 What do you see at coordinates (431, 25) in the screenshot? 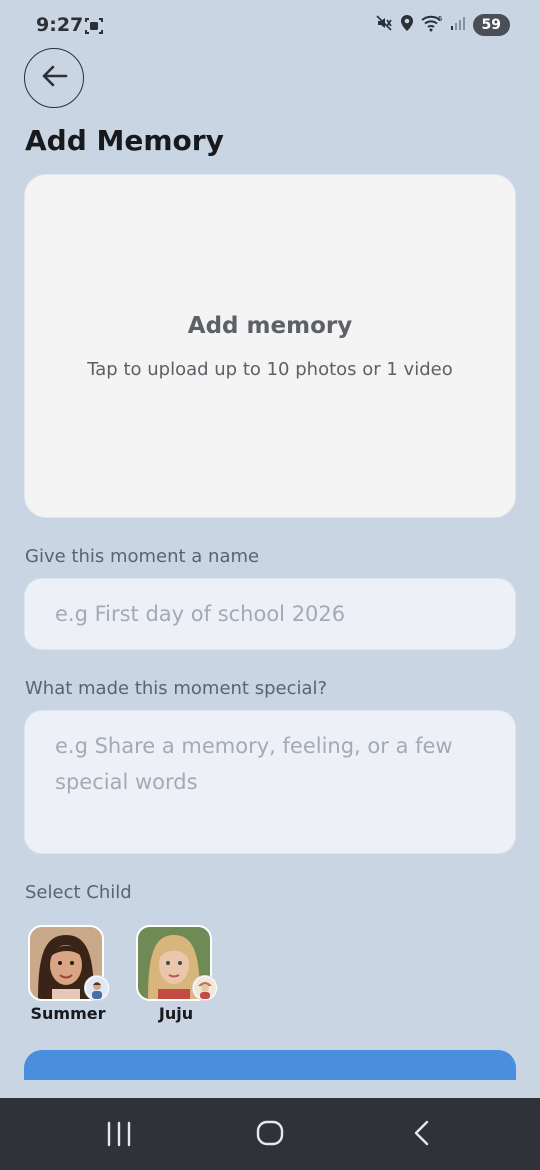
I see `wifi-icon: 5` at bounding box center [431, 25].